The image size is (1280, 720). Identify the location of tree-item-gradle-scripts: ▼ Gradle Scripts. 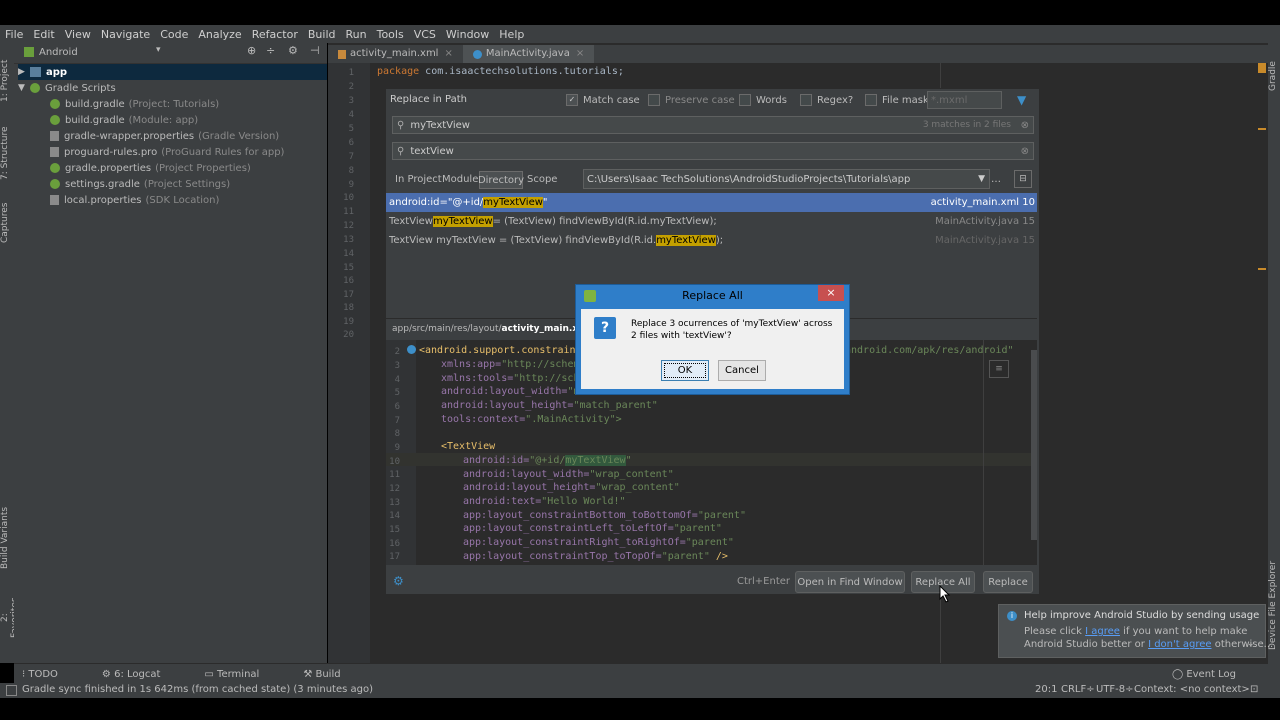
(67, 88).